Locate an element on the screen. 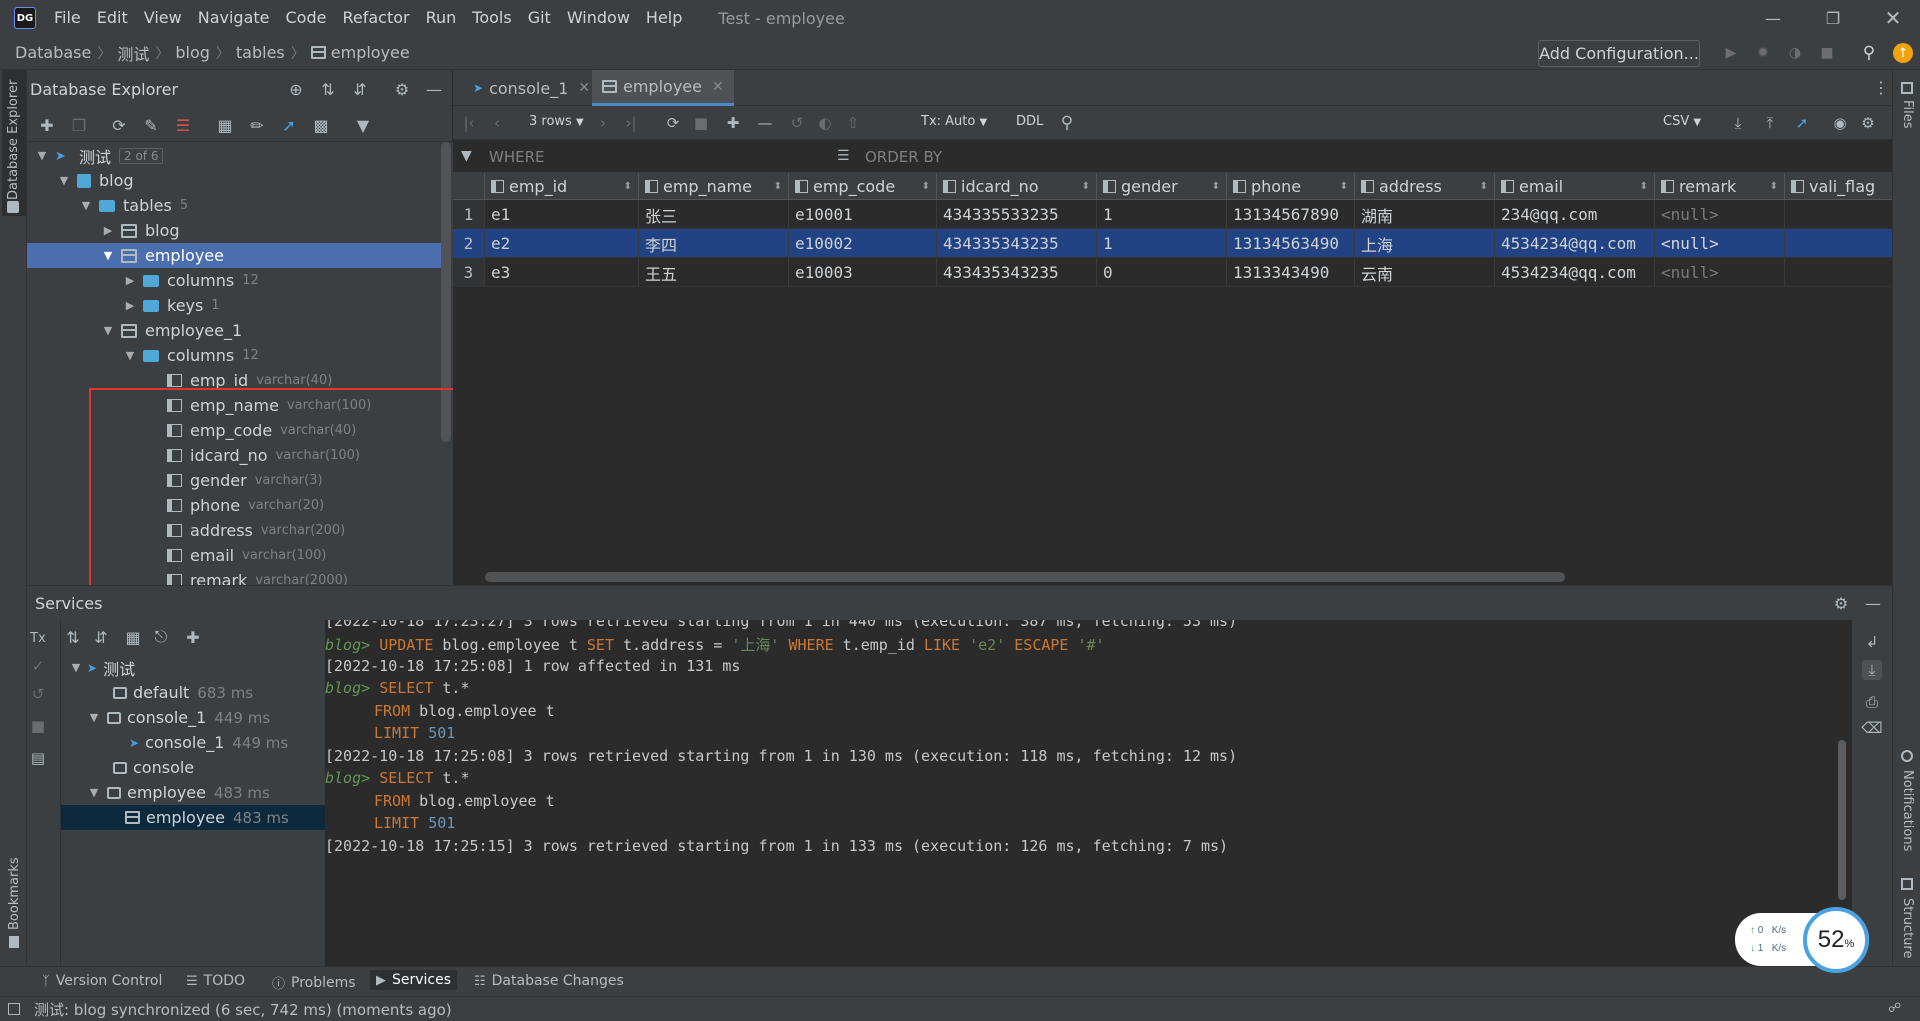  menu-tools: Tools is located at coordinates (491, 18).